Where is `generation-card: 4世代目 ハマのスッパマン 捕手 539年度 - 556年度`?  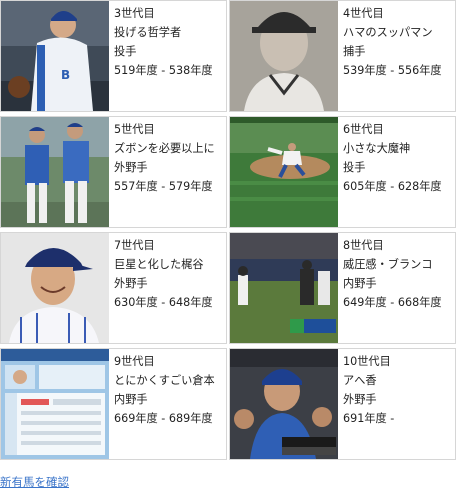 generation-card: 4世代目 ハマのスッパマン 捕手 539年度 - 556年度 is located at coordinates (342, 56).